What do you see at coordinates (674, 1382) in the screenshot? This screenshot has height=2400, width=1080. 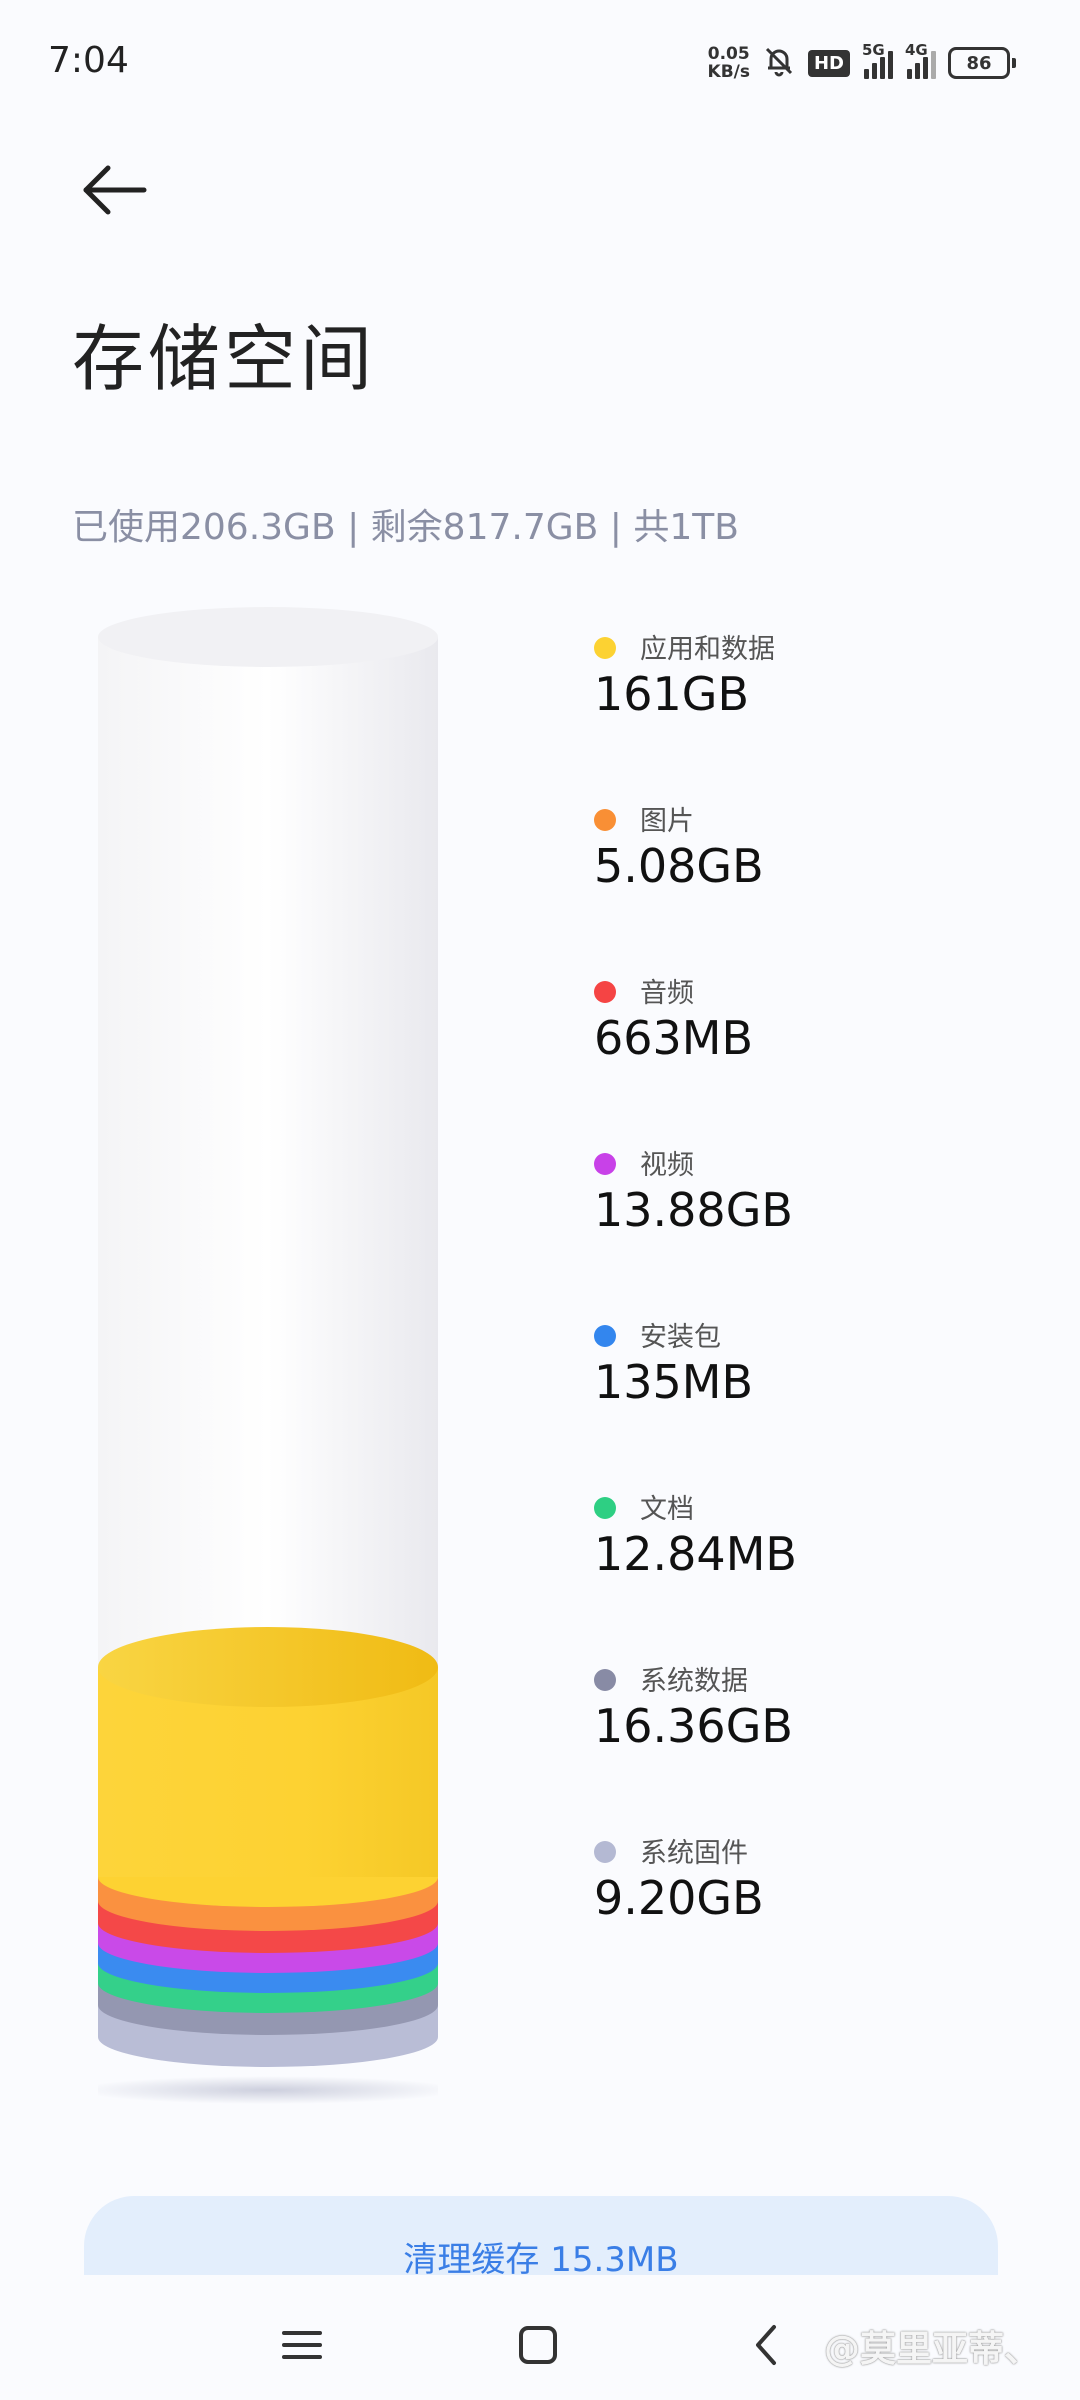 I see `legend-value: 135MB` at bounding box center [674, 1382].